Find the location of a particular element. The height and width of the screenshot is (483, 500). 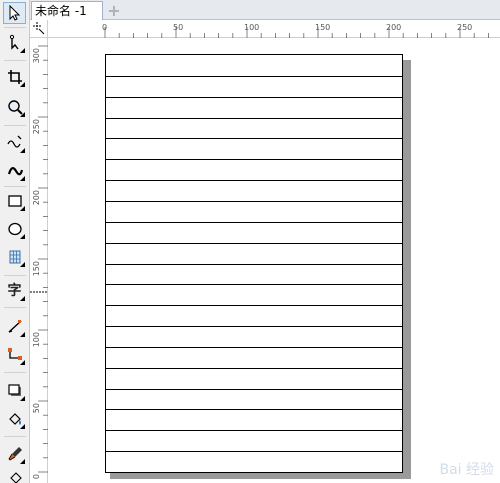

ellipse-tool-icon is located at coordinates (14, 229).